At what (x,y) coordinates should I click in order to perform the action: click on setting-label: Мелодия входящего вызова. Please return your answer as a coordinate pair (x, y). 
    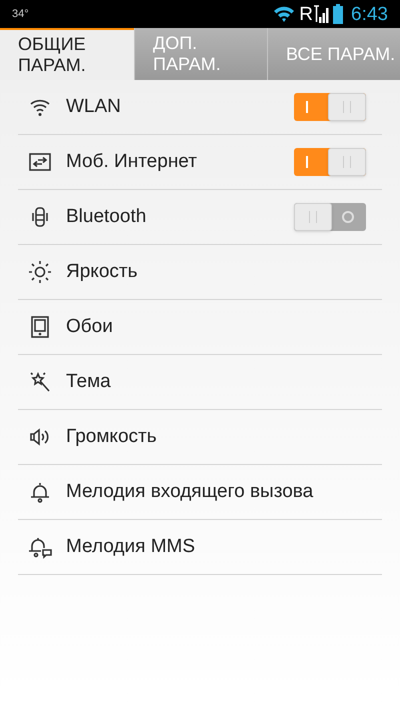
    Looking at the image, I should click on (190, 492).